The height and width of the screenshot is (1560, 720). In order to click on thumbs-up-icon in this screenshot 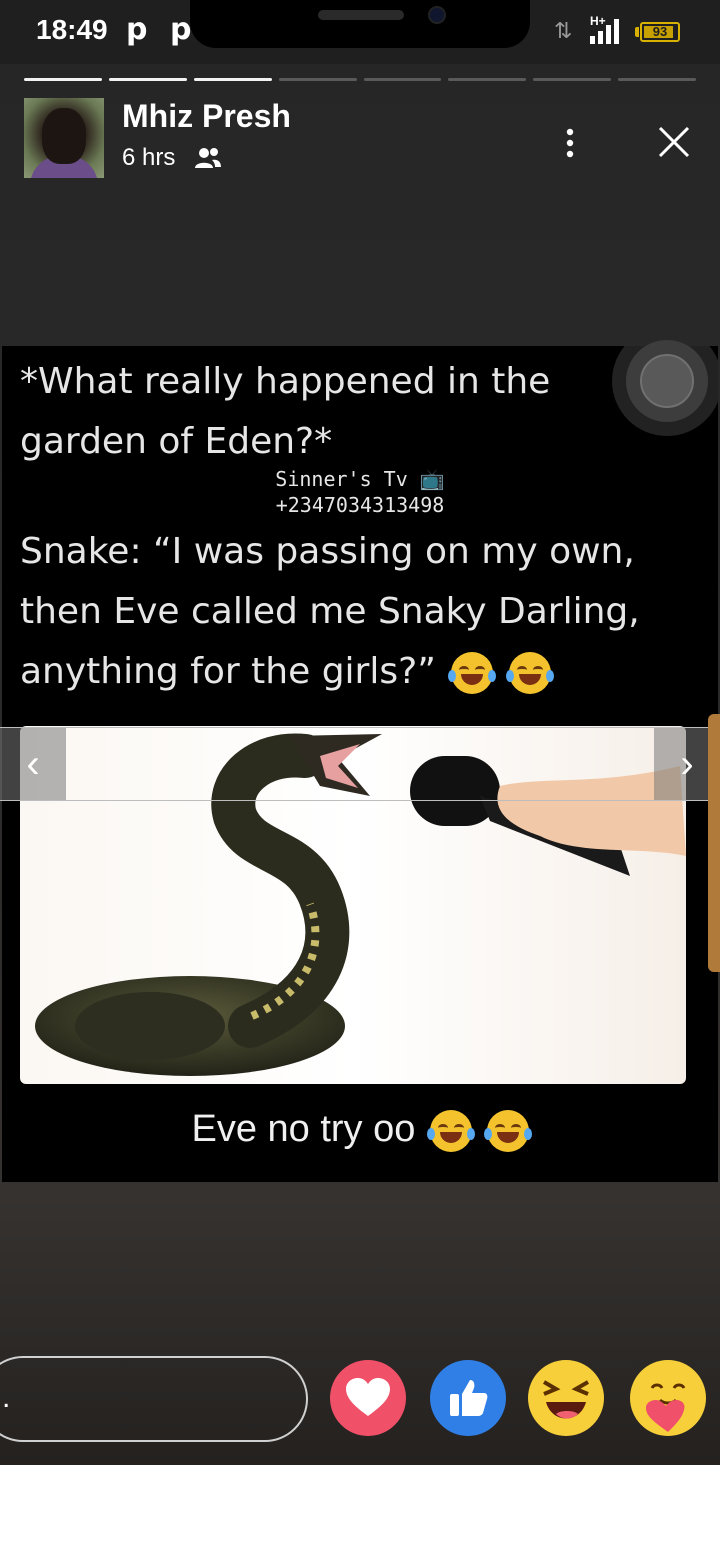, I will do `click(469, 1398)`.